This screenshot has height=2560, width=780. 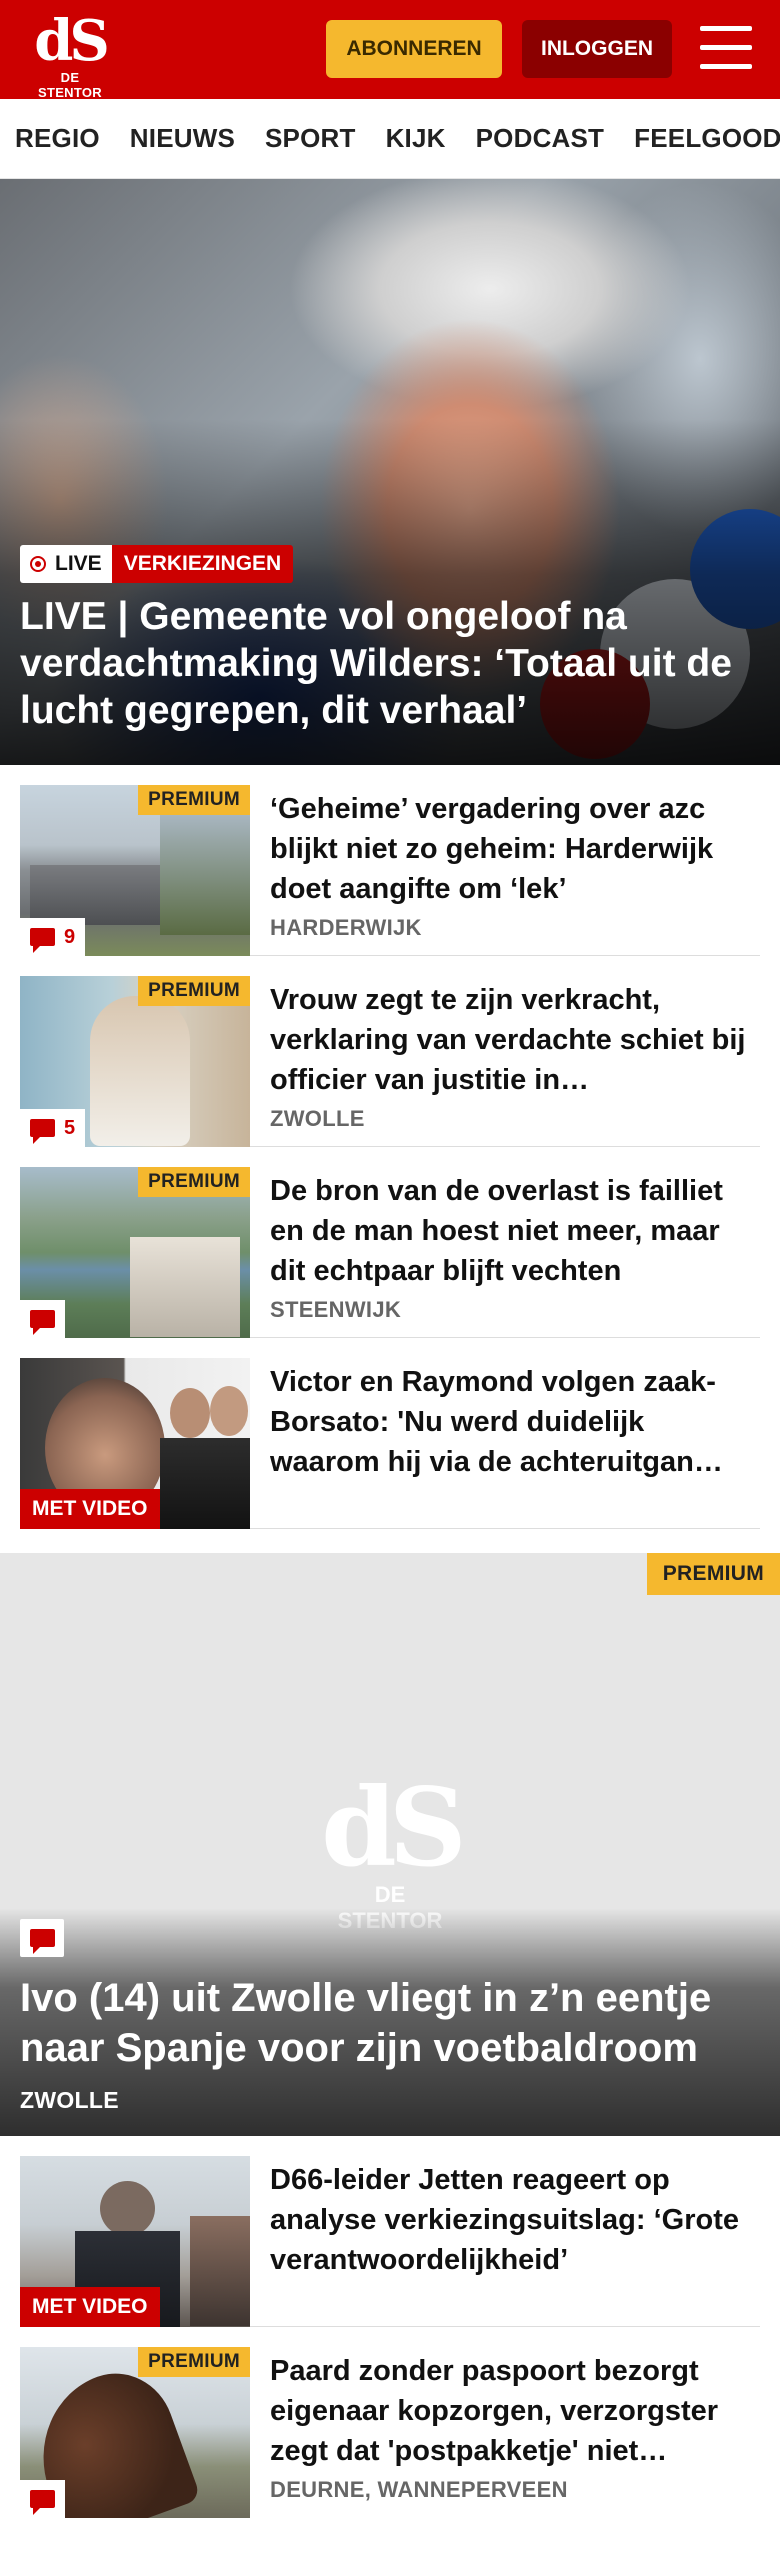 I want to click on nav-item-sport: SPORT, so click(x=310, y=138).